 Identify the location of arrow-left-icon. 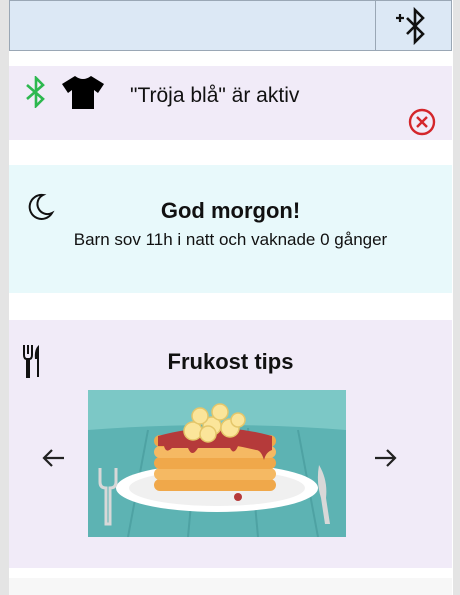
(54, 460).